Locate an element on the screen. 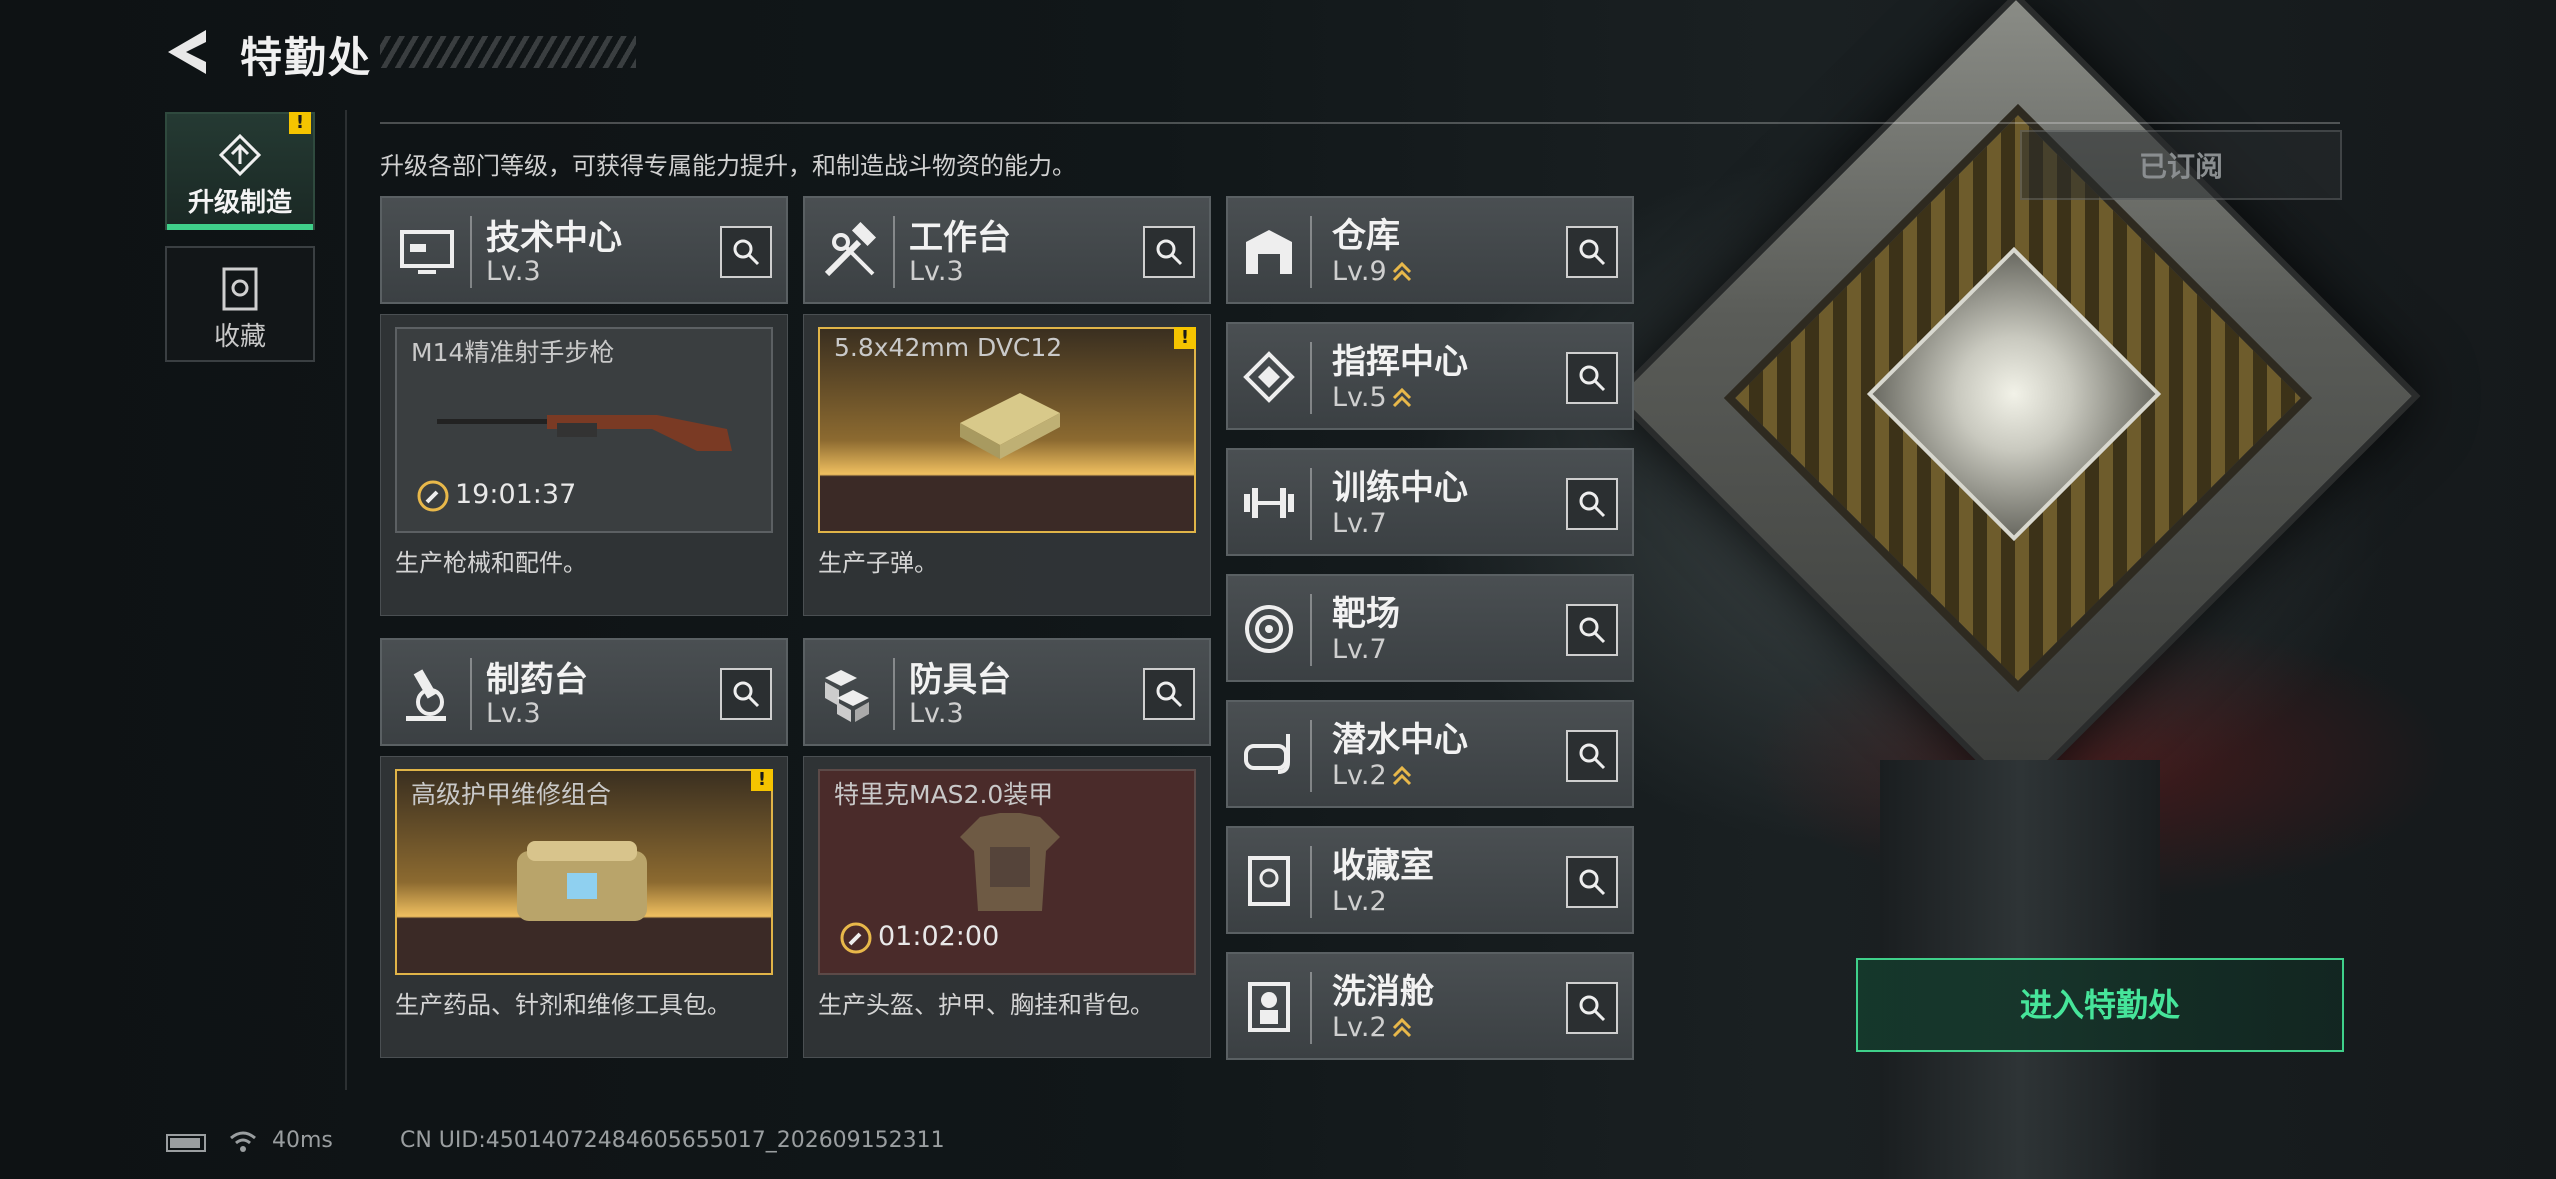  ammo-box-image is located at coordinates (1010, 426).